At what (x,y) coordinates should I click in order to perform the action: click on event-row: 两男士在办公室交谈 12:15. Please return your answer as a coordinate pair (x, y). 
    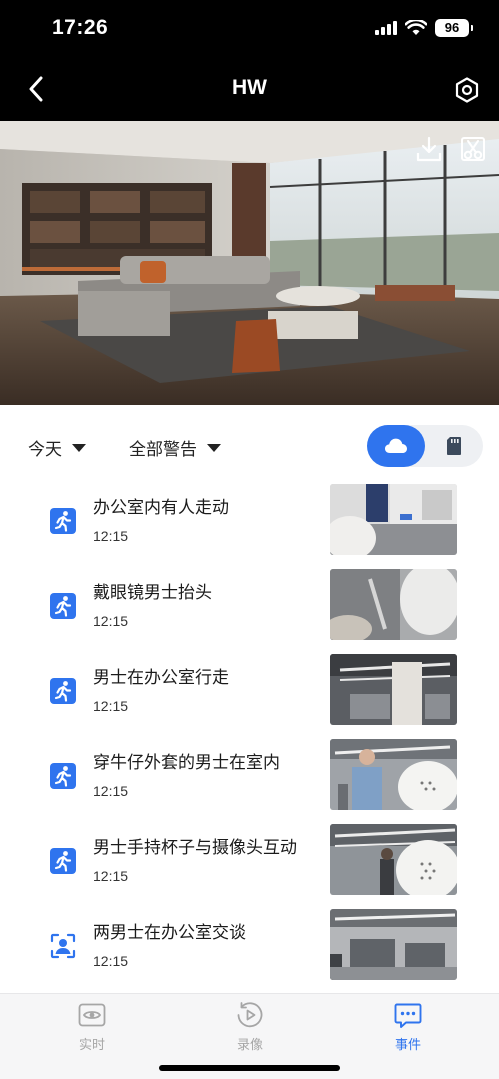
    Looking at the image, I should click on (249, 948).